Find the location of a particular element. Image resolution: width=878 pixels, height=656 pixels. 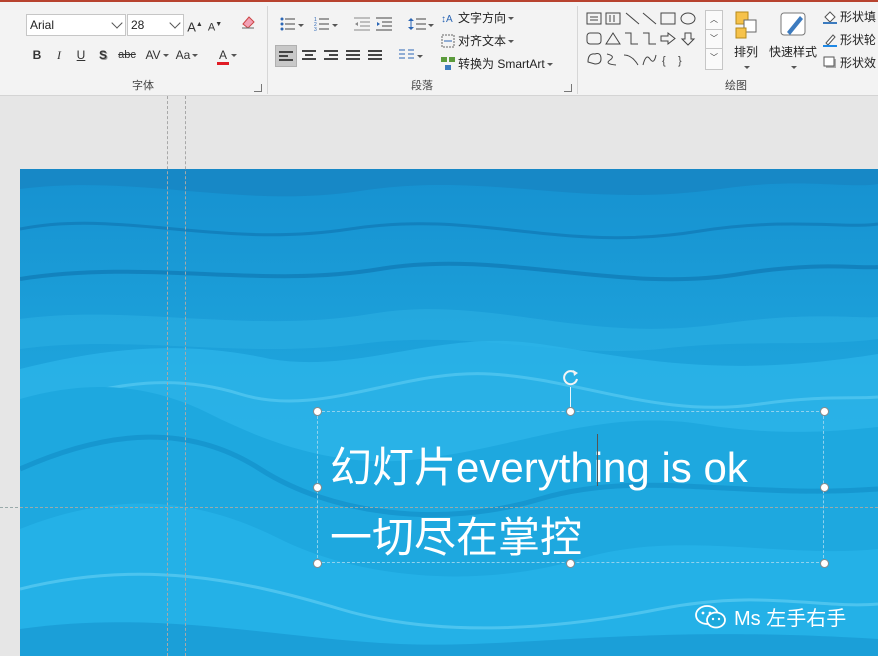

rotate-handle-icon is located at coordinates (571, 377).